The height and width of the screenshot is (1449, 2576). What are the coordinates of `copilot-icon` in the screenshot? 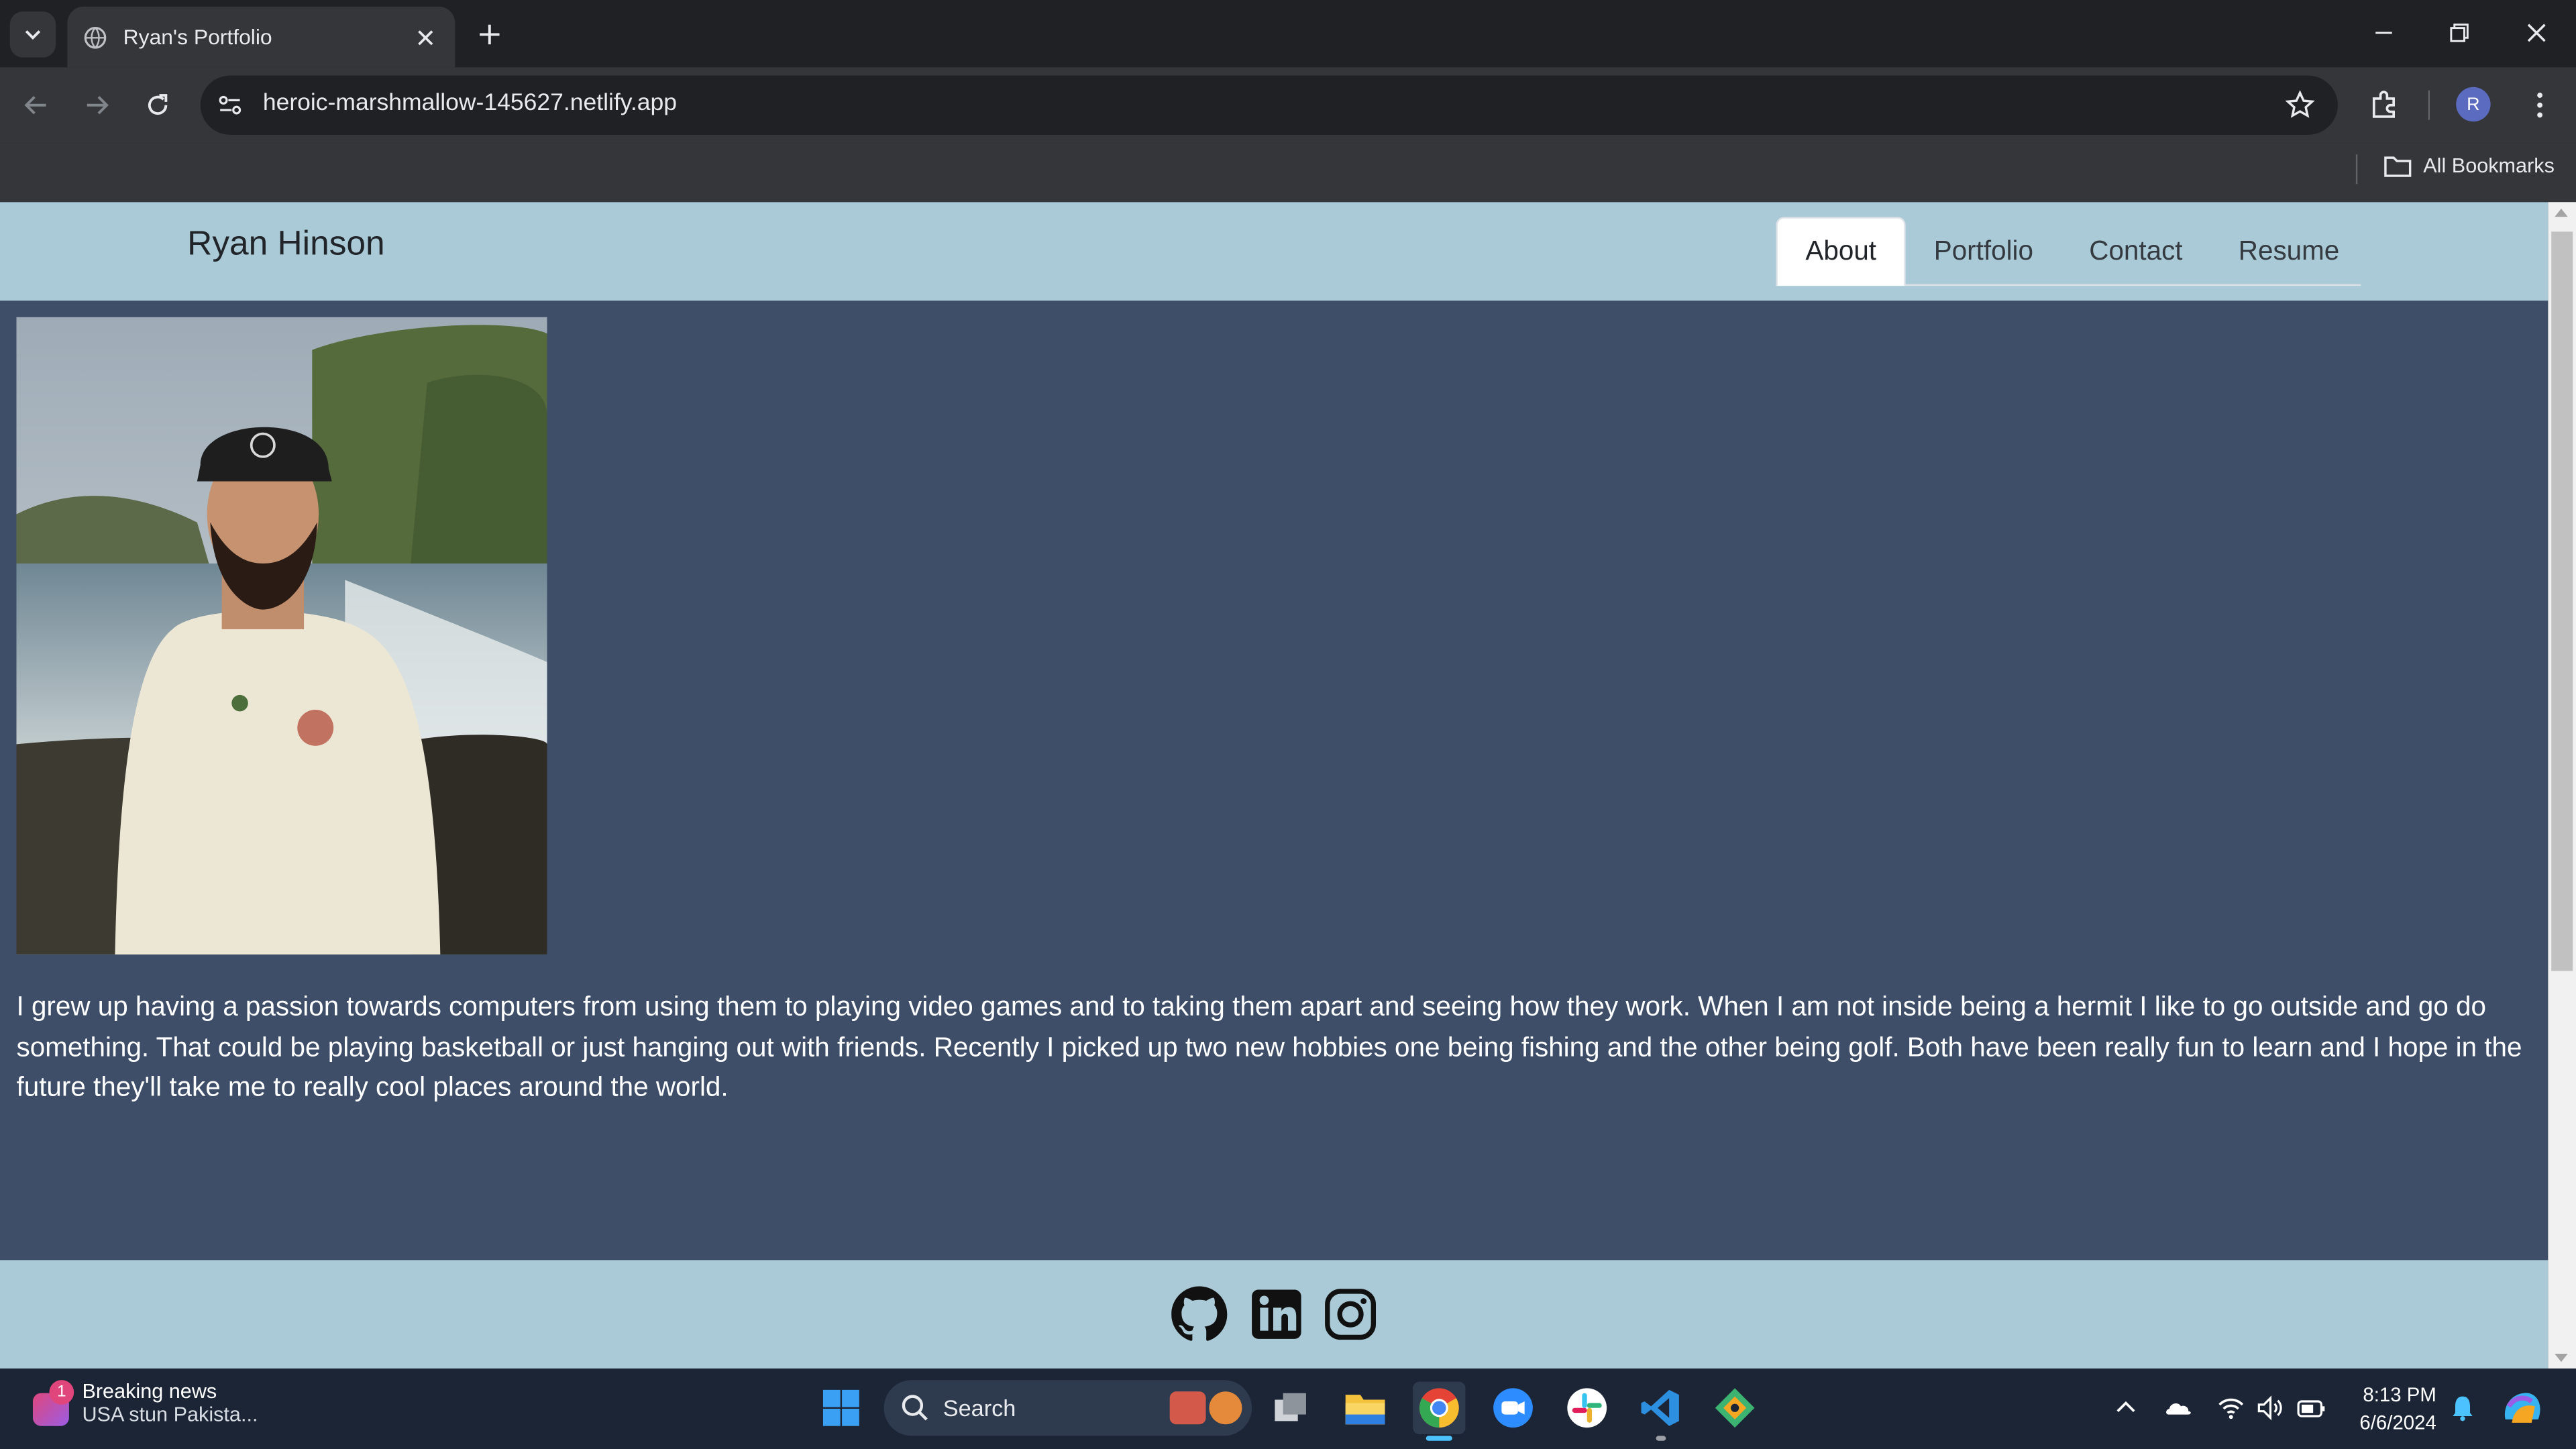 It's located at (2522, 1408).